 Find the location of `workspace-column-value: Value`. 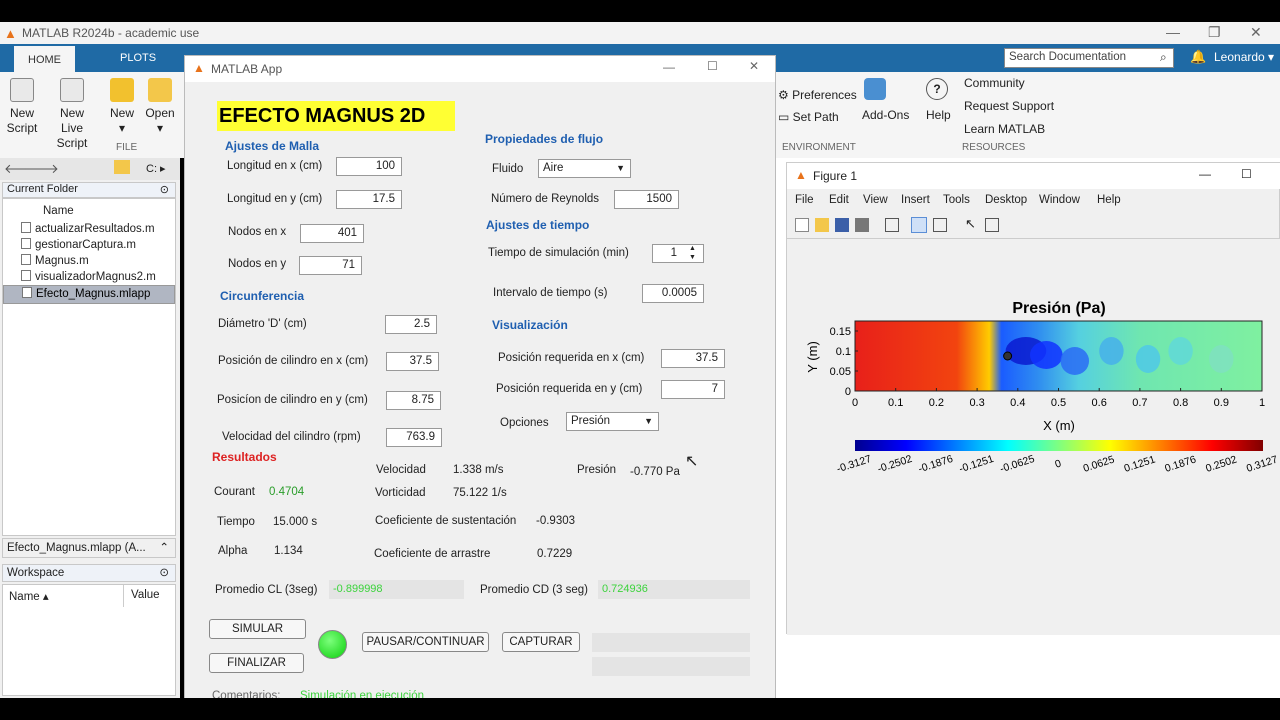

workspace-column-value: Value is located at coordinates (145, 595).